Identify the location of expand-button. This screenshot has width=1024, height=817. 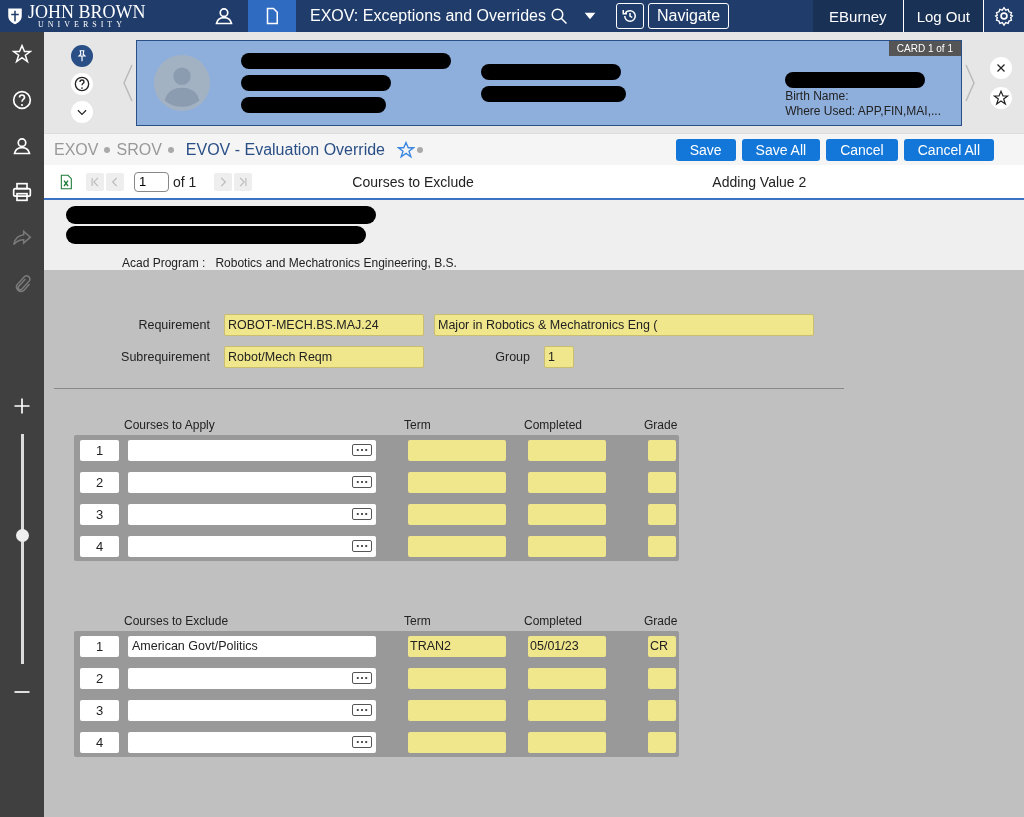
(82, 111).